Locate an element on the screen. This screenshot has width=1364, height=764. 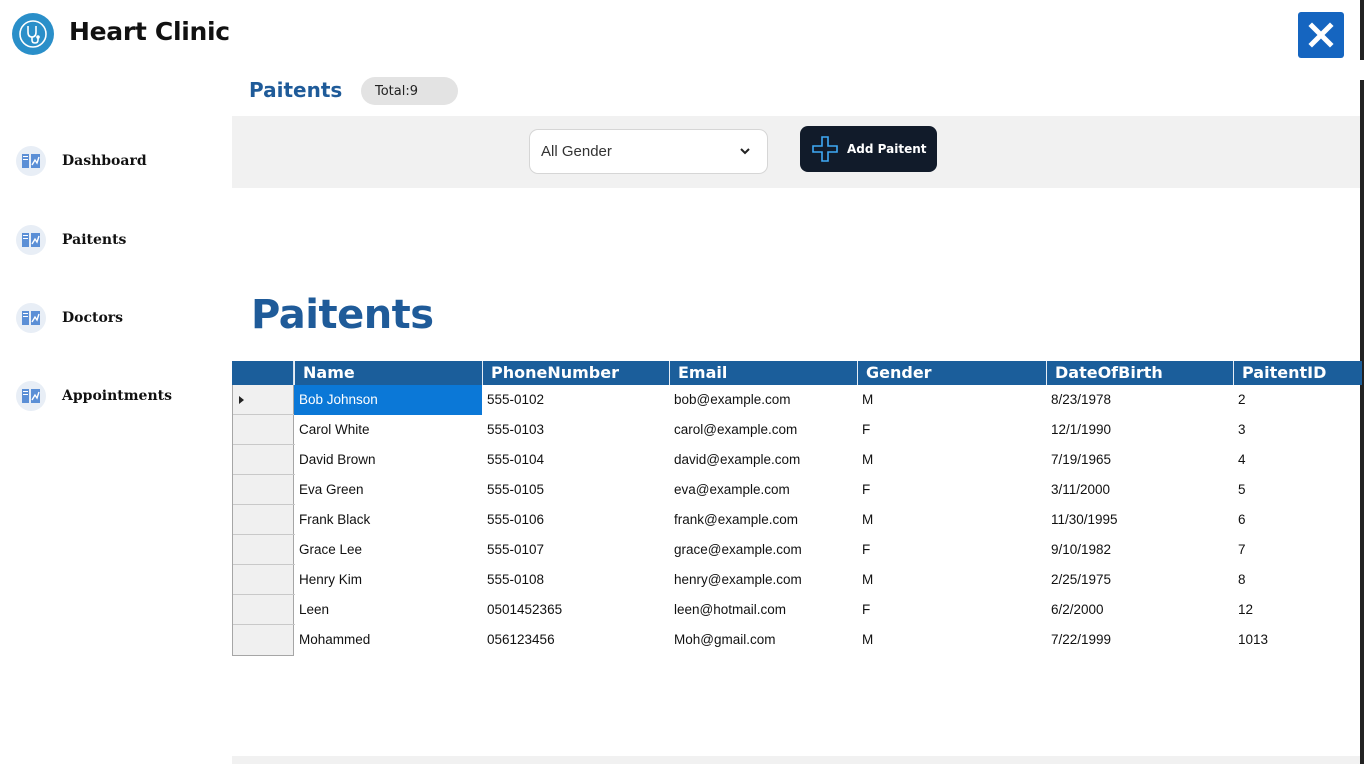
column-header-name: Name is located at coordinates (388, 373).